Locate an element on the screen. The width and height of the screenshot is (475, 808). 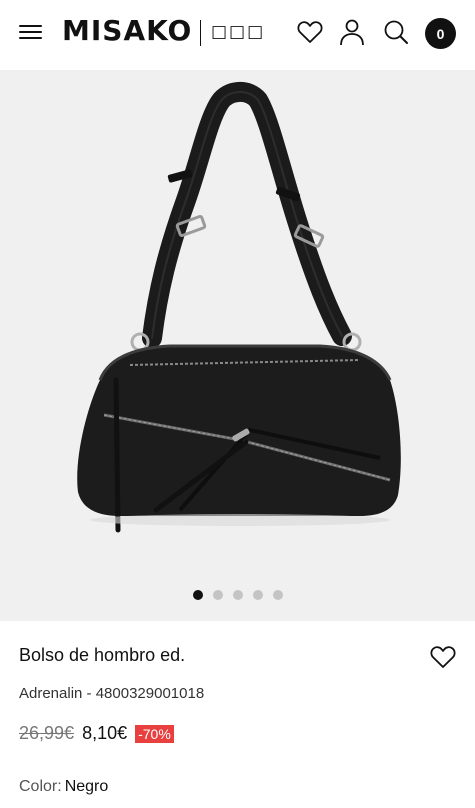
color-row: Color: Negro is located at coordinates (63, 787).